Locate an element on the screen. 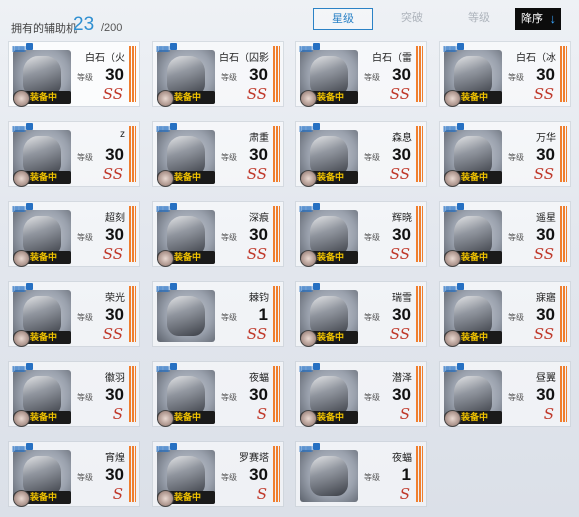 This screenshot has width=579, height=517. tab-star: 星级 is located at coordinates (343, 19).